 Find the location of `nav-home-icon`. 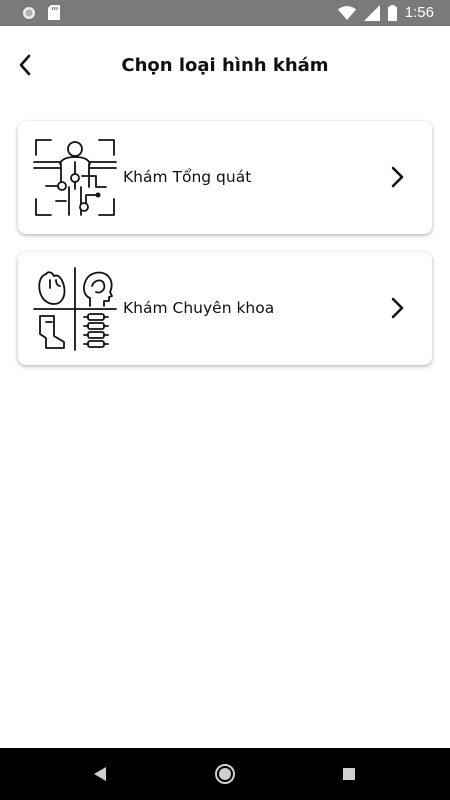

nav-home-icon is located at coordinates (225, 774).